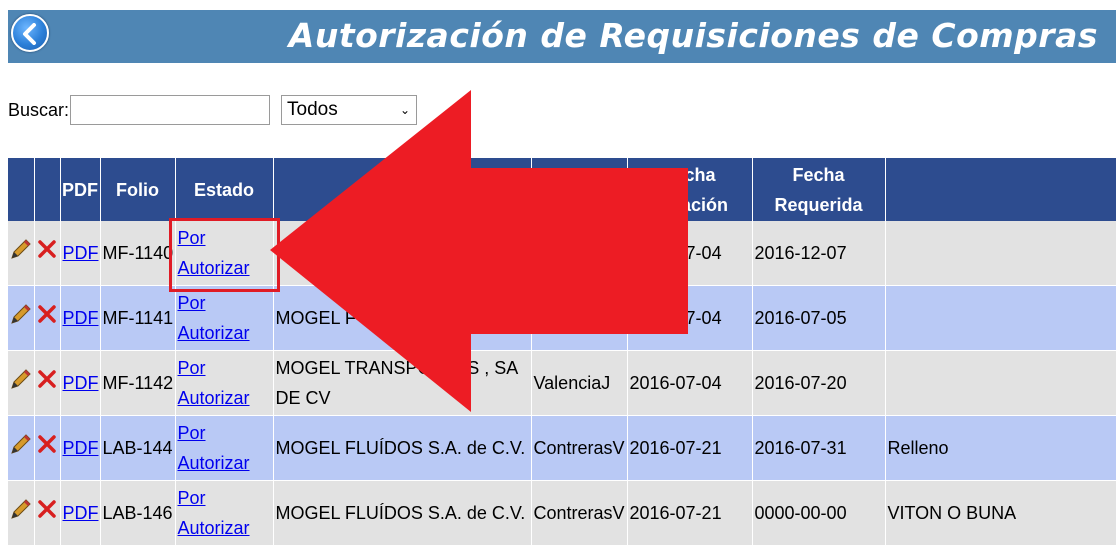  I want to click on cell-folio: MF-1141, so click(138, 318).